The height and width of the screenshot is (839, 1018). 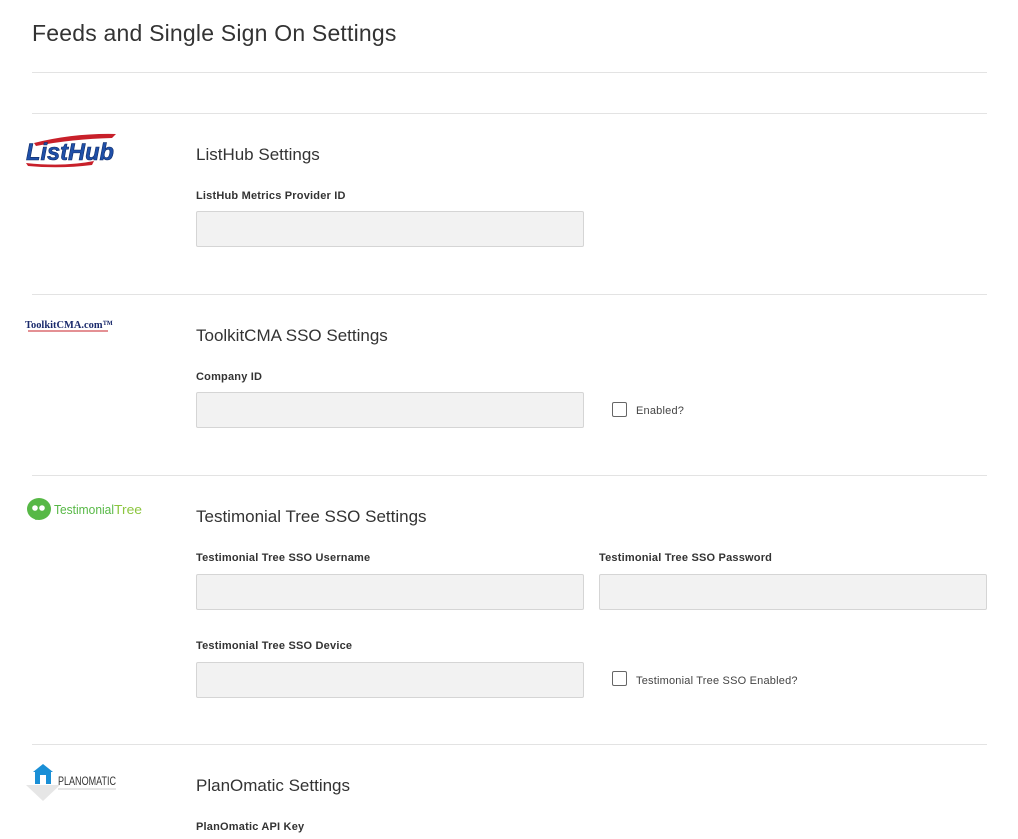 I want to click on toolkitcma-logo: ToolkitCMA.com™, so click(x=71, y=328).